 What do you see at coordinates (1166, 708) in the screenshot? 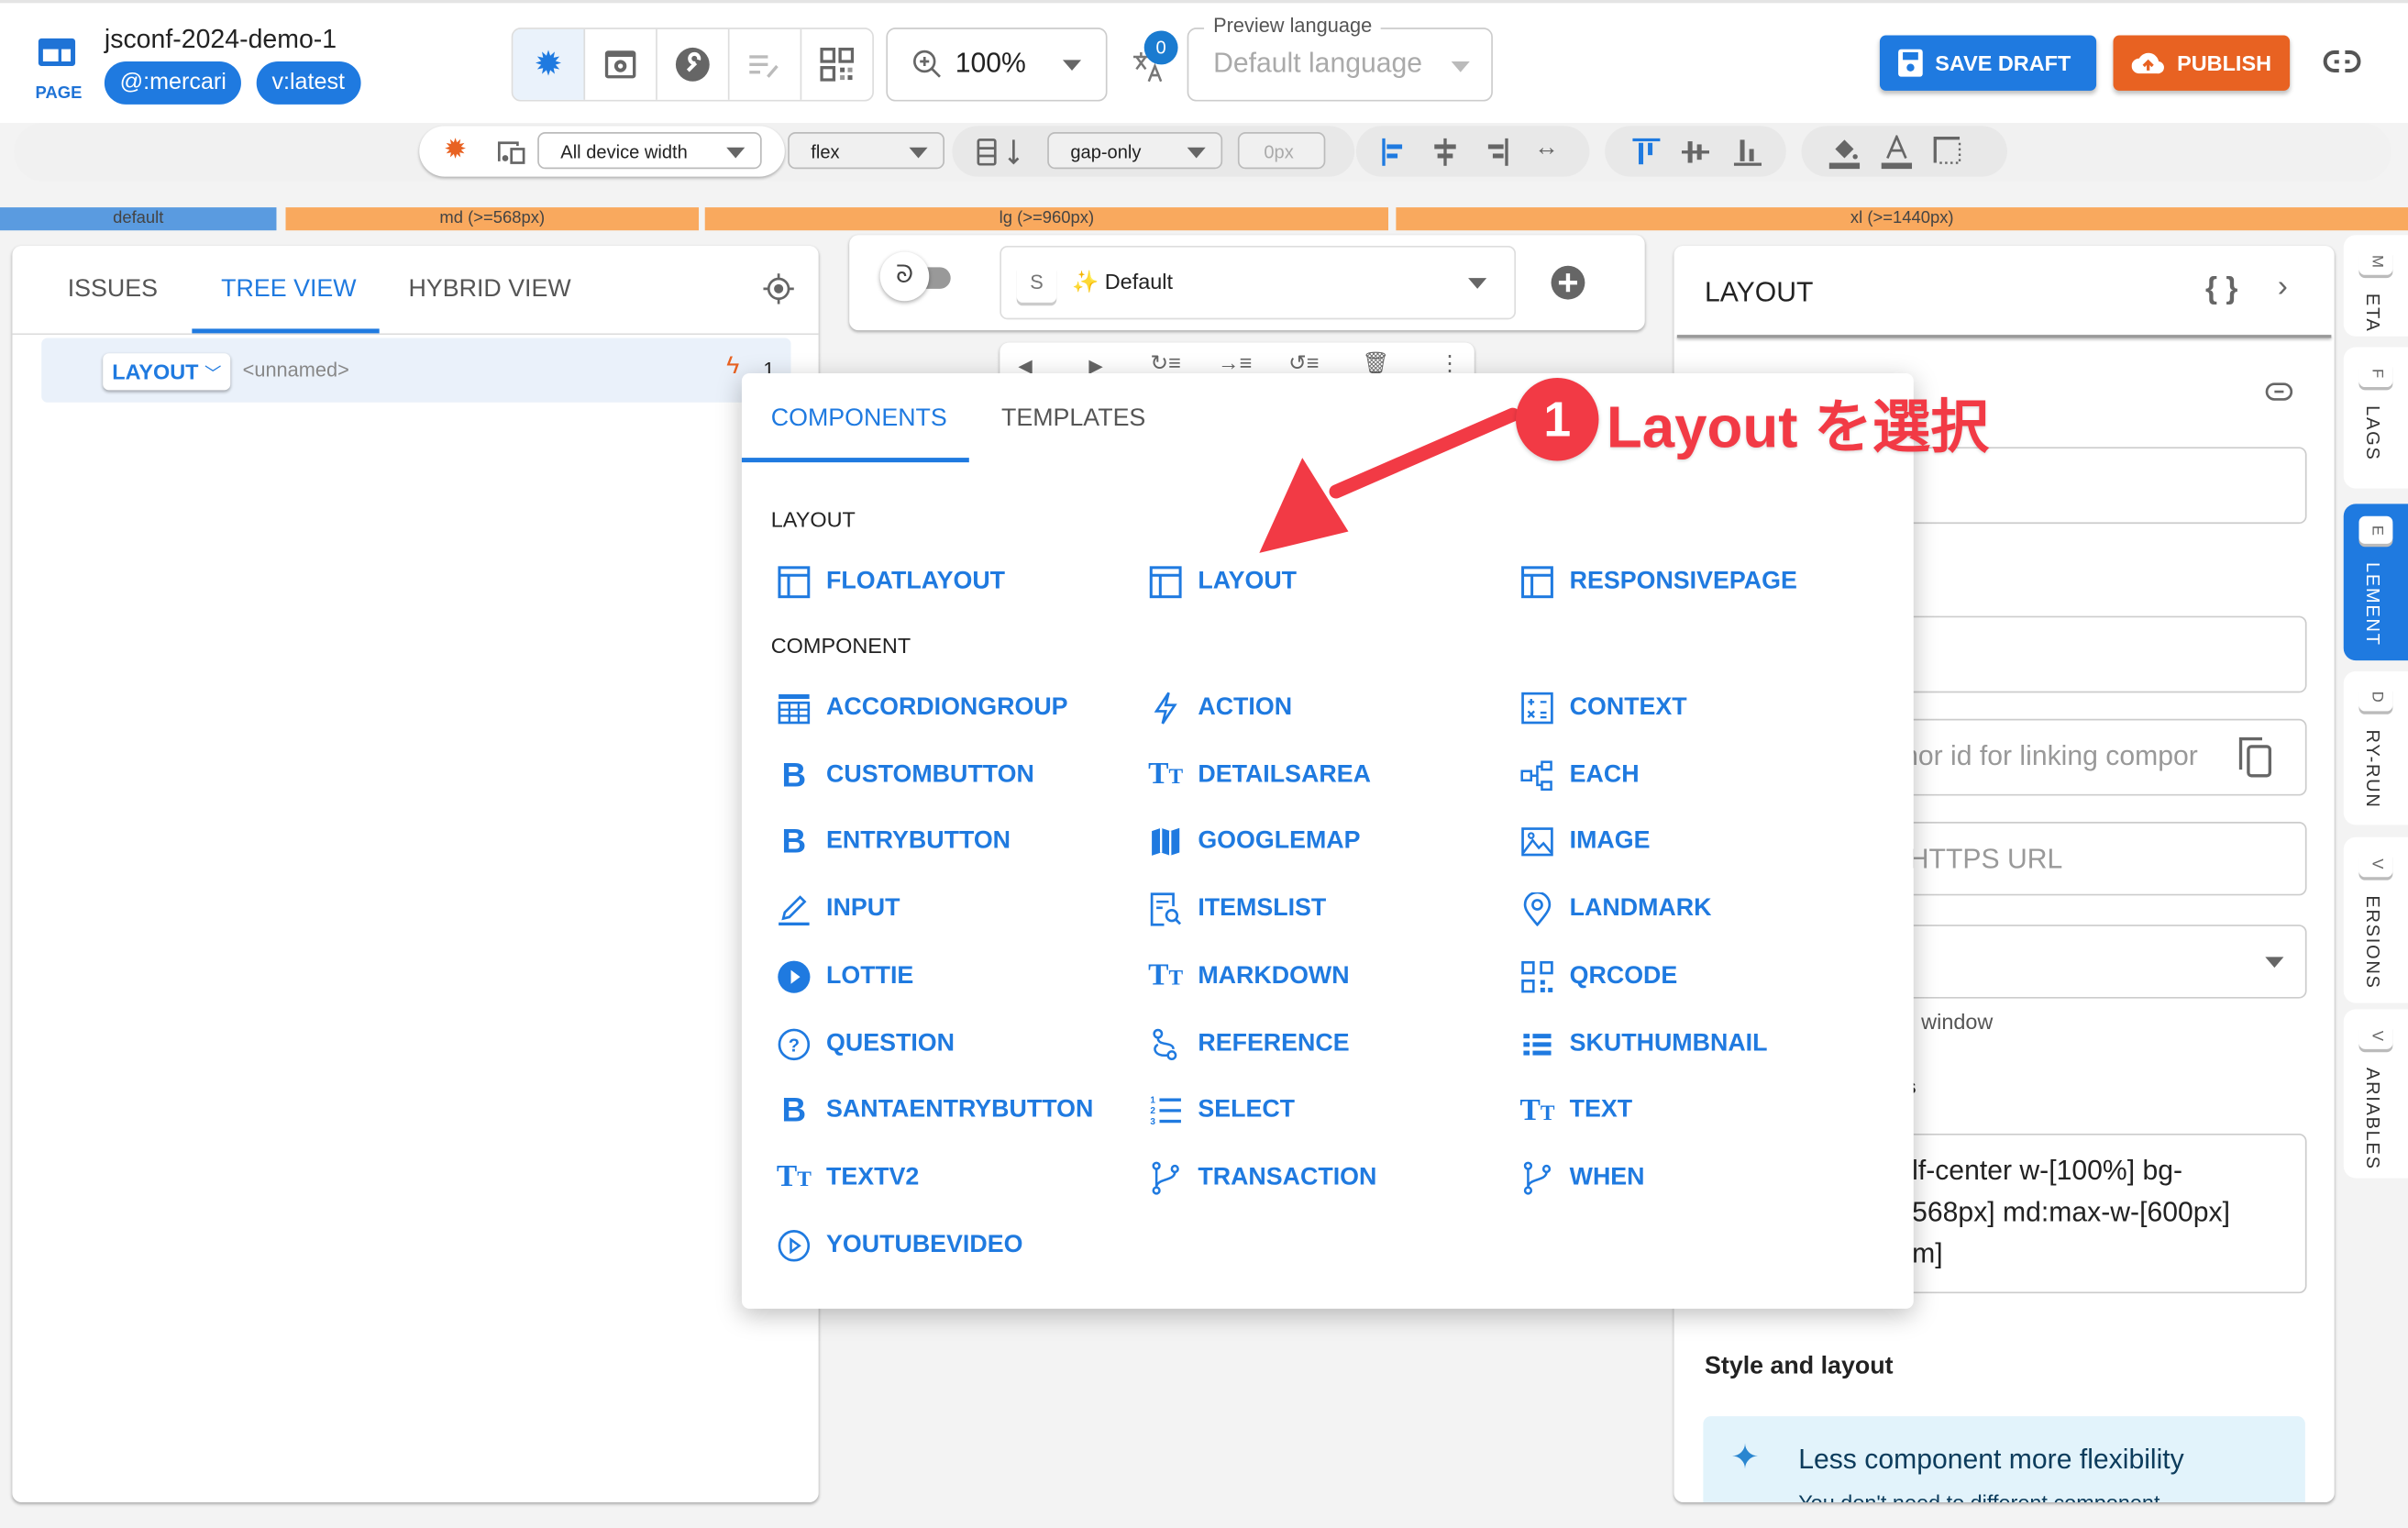
I see `bolt-icon` at bounding box center [1166, 708].